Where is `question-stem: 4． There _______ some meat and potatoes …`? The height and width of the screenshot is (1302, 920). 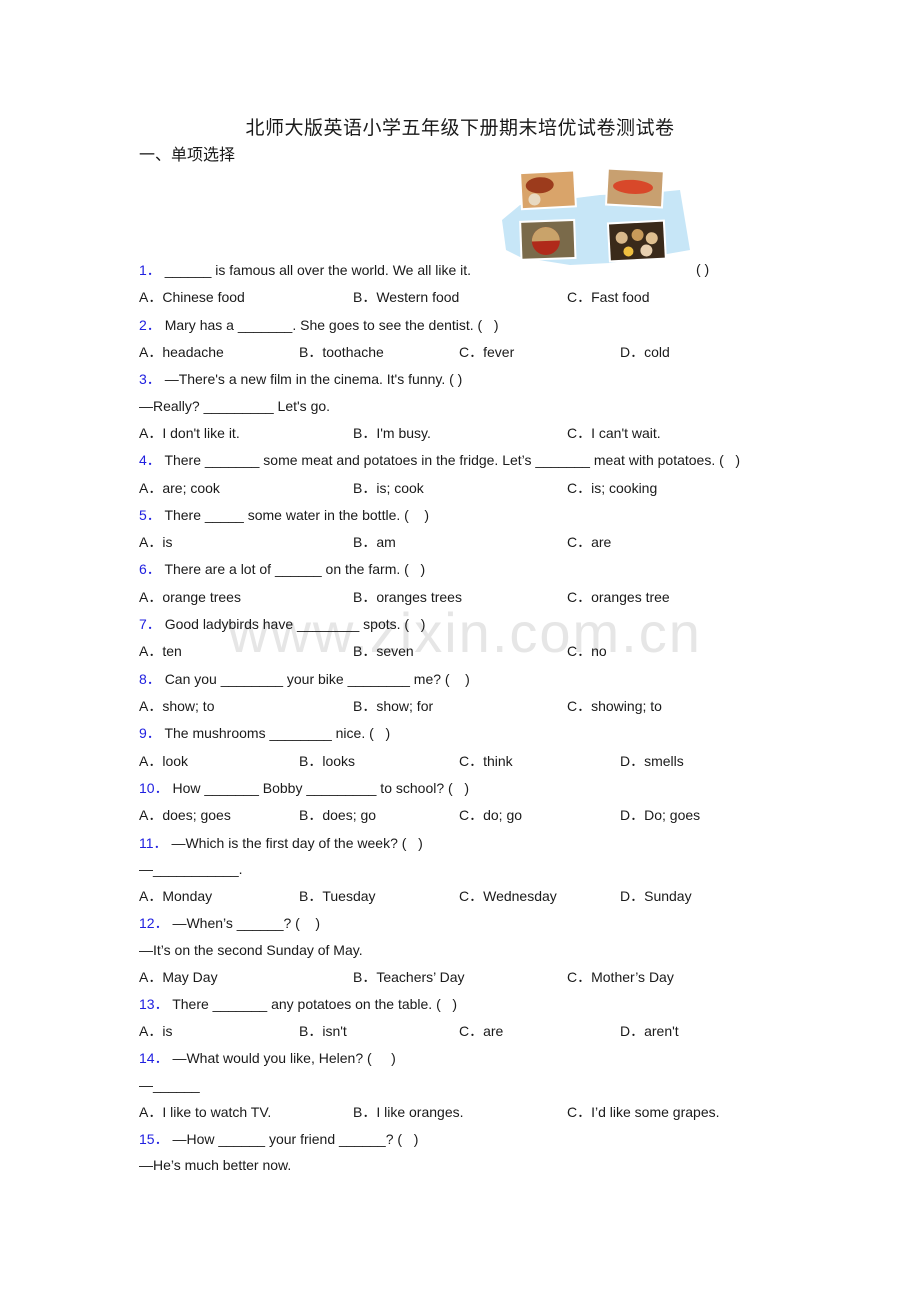
question-stem: 4． There _______ some meat and potatoes … is located at coordinates (439, 460).